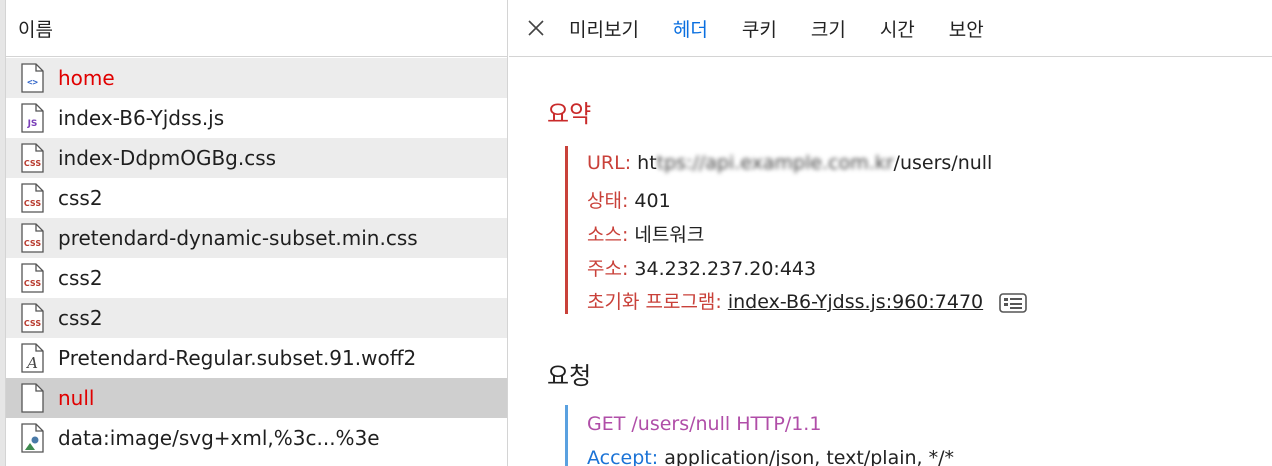 Image resolution: width=1272 pixels, height=466 pixels. What do you see at coordinates (256, 78) in the screenshot?
I see `request-row: <> home` at bounding box center [256, 78].